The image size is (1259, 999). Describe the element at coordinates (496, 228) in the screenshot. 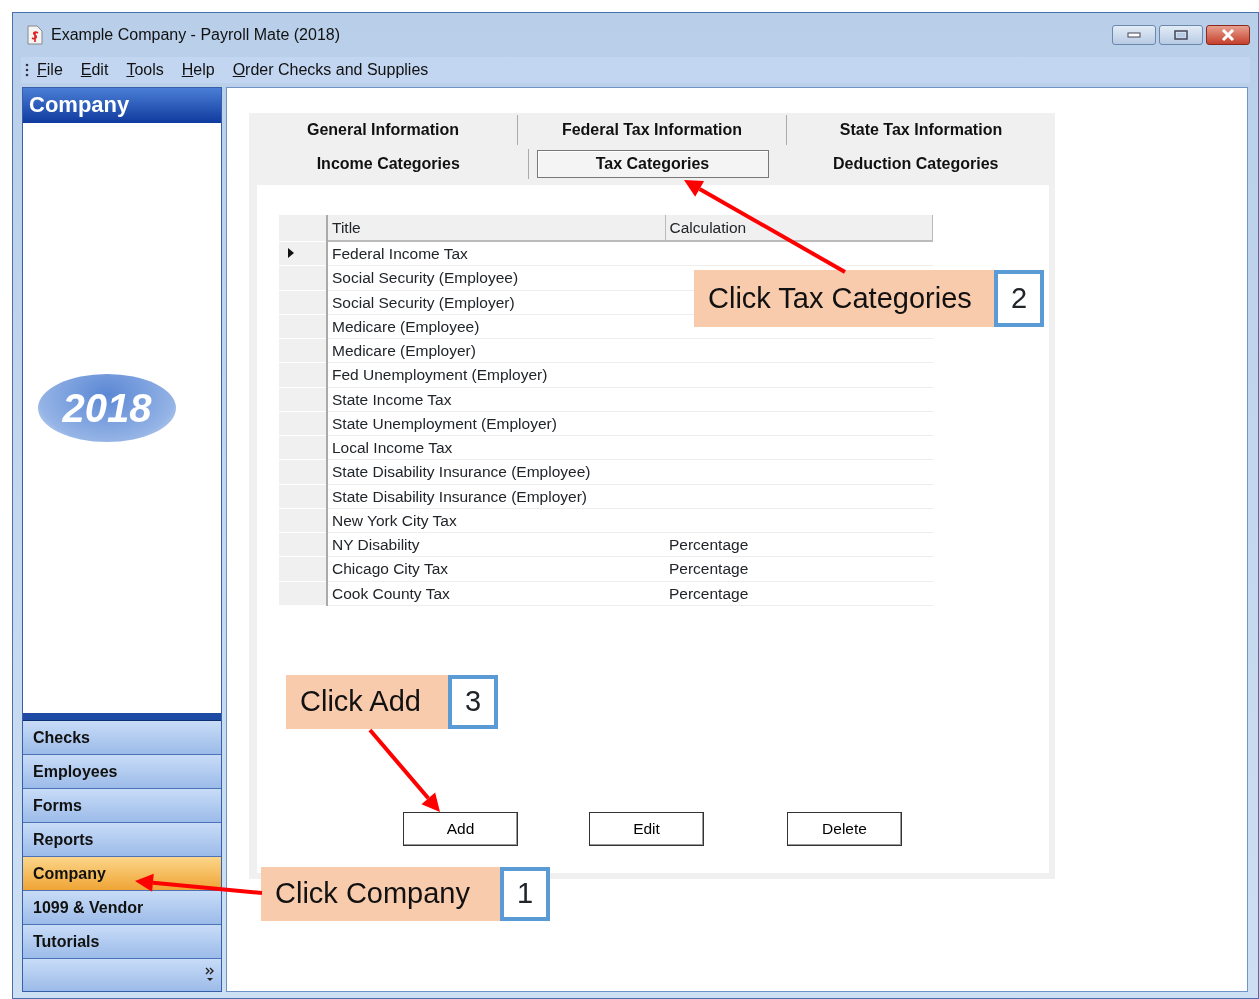

I see `column-header: Title` at that location.